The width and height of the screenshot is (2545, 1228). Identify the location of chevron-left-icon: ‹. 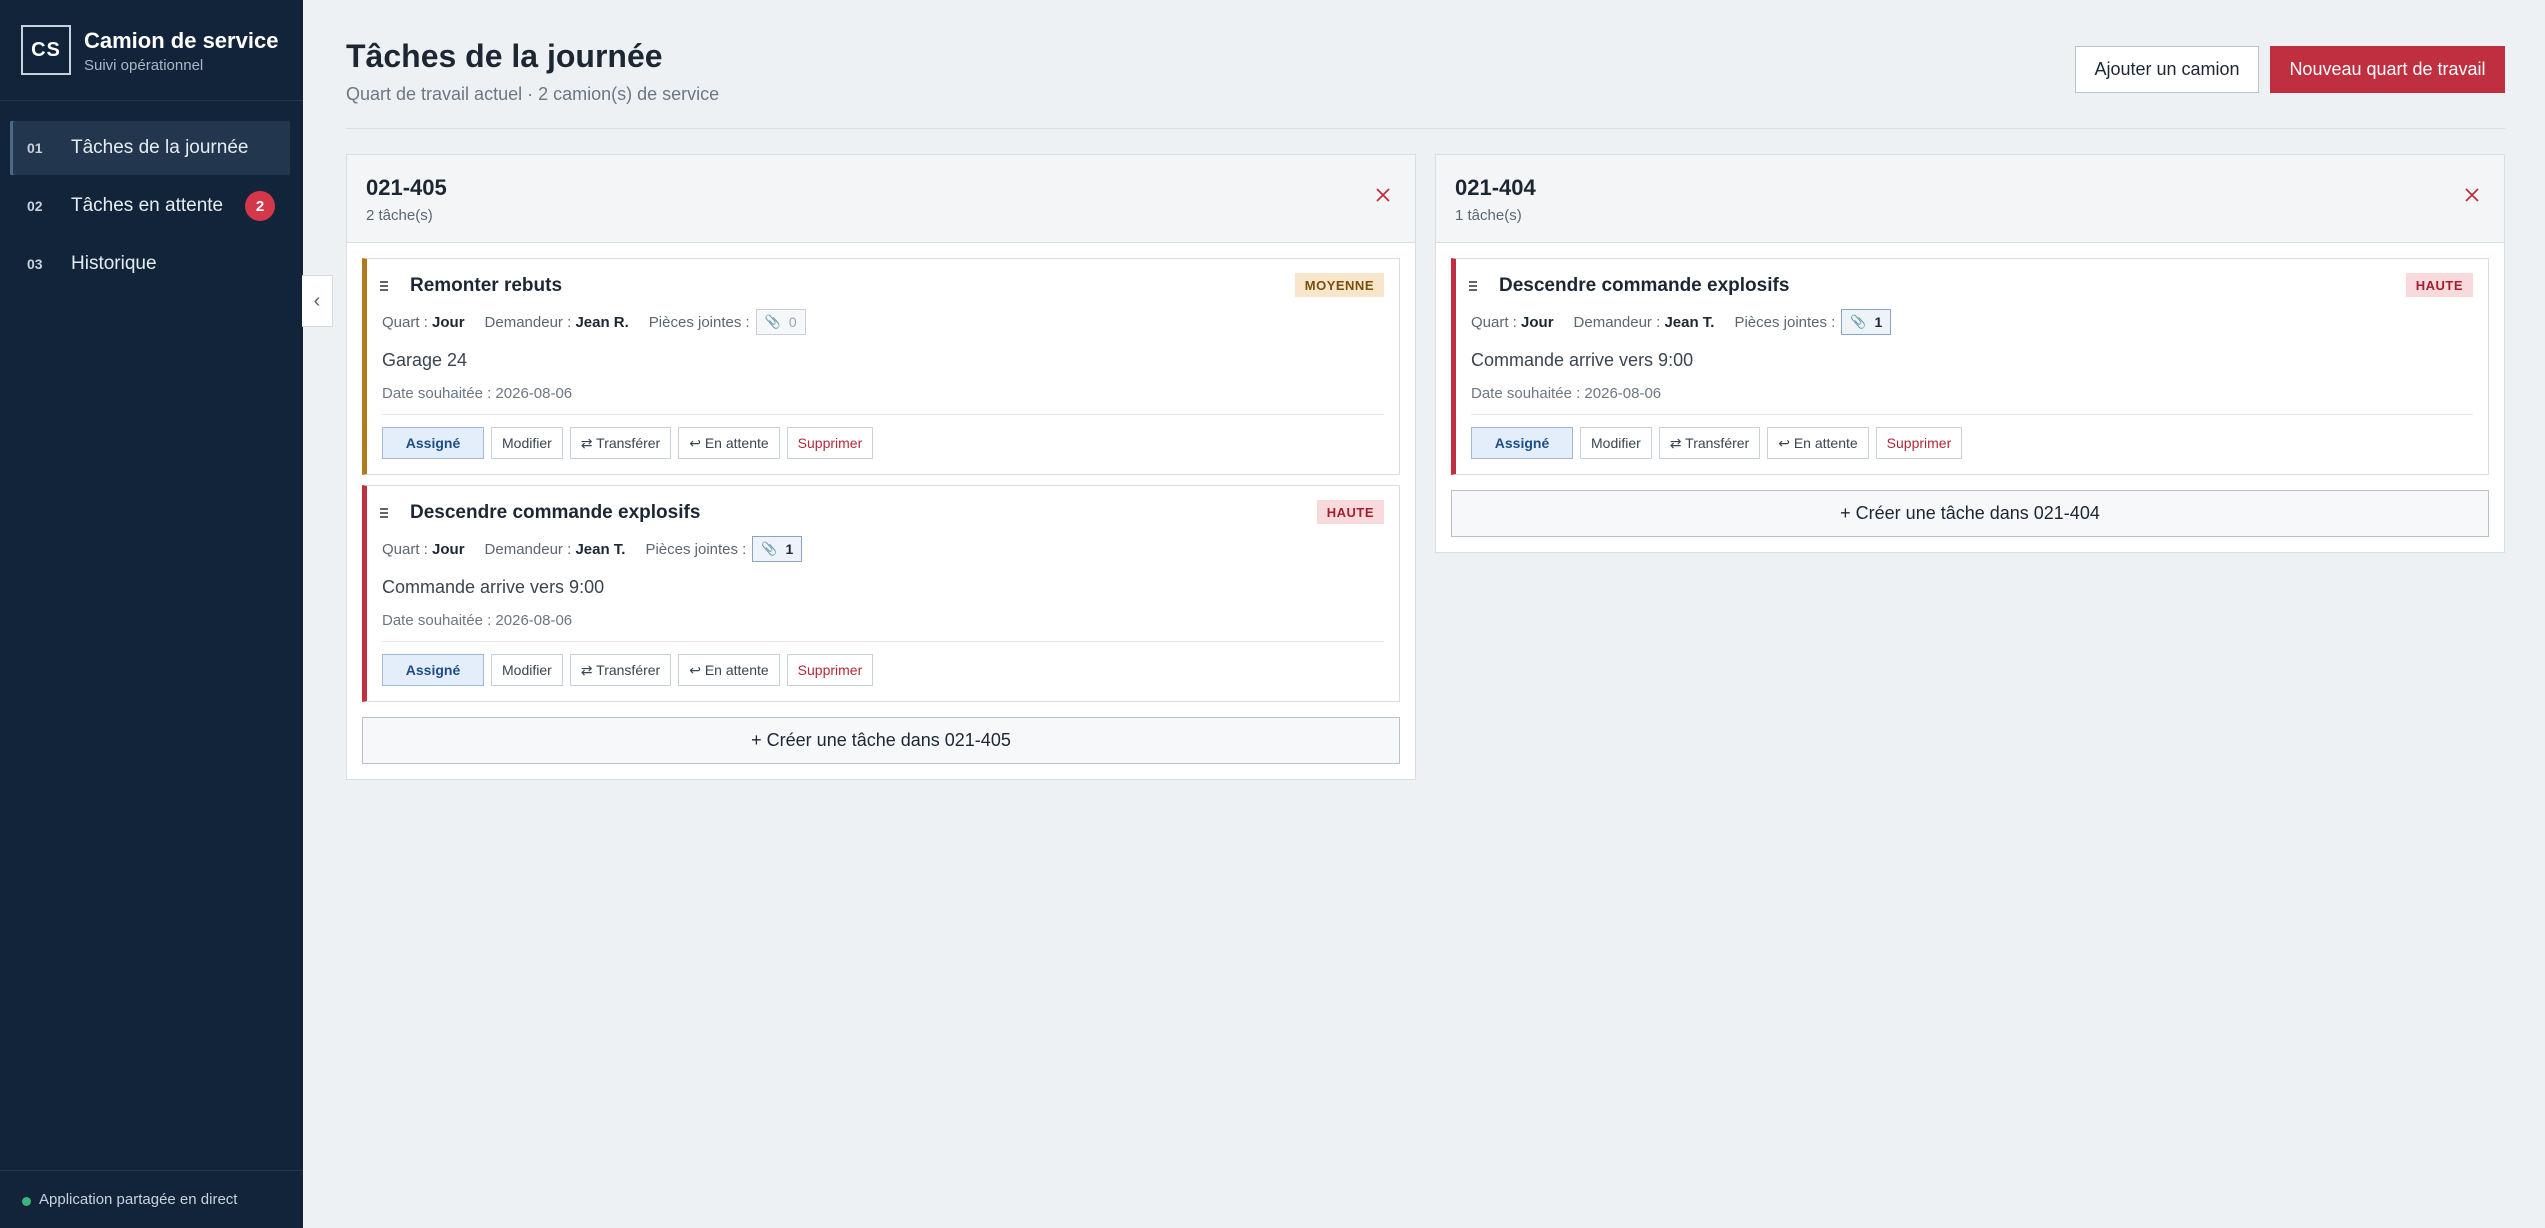
(317, 300).